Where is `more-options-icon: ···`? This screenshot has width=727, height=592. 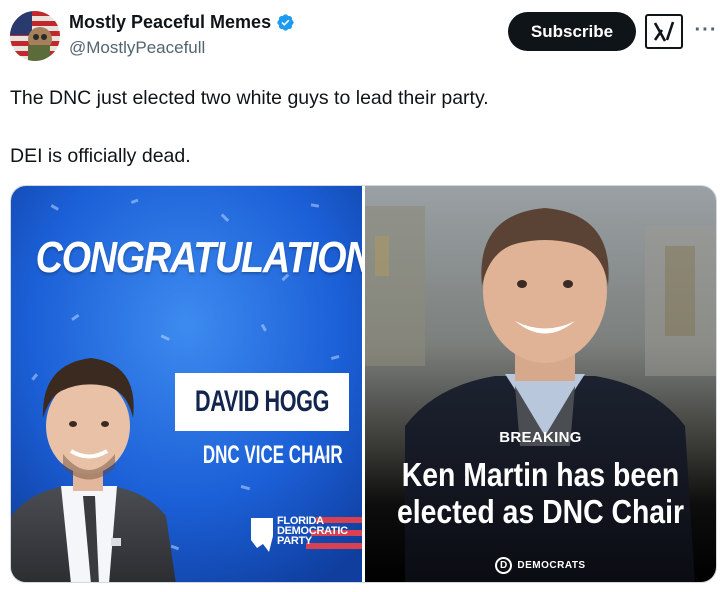
more-options-icon: ··· is located at coordinates (706, 30).